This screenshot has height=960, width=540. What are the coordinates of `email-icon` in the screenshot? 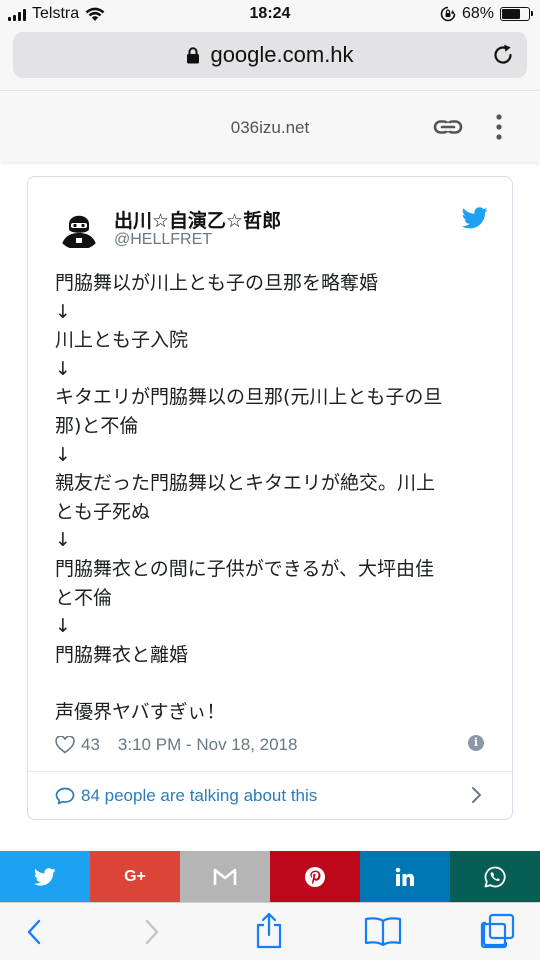 It's located at (225, 876).